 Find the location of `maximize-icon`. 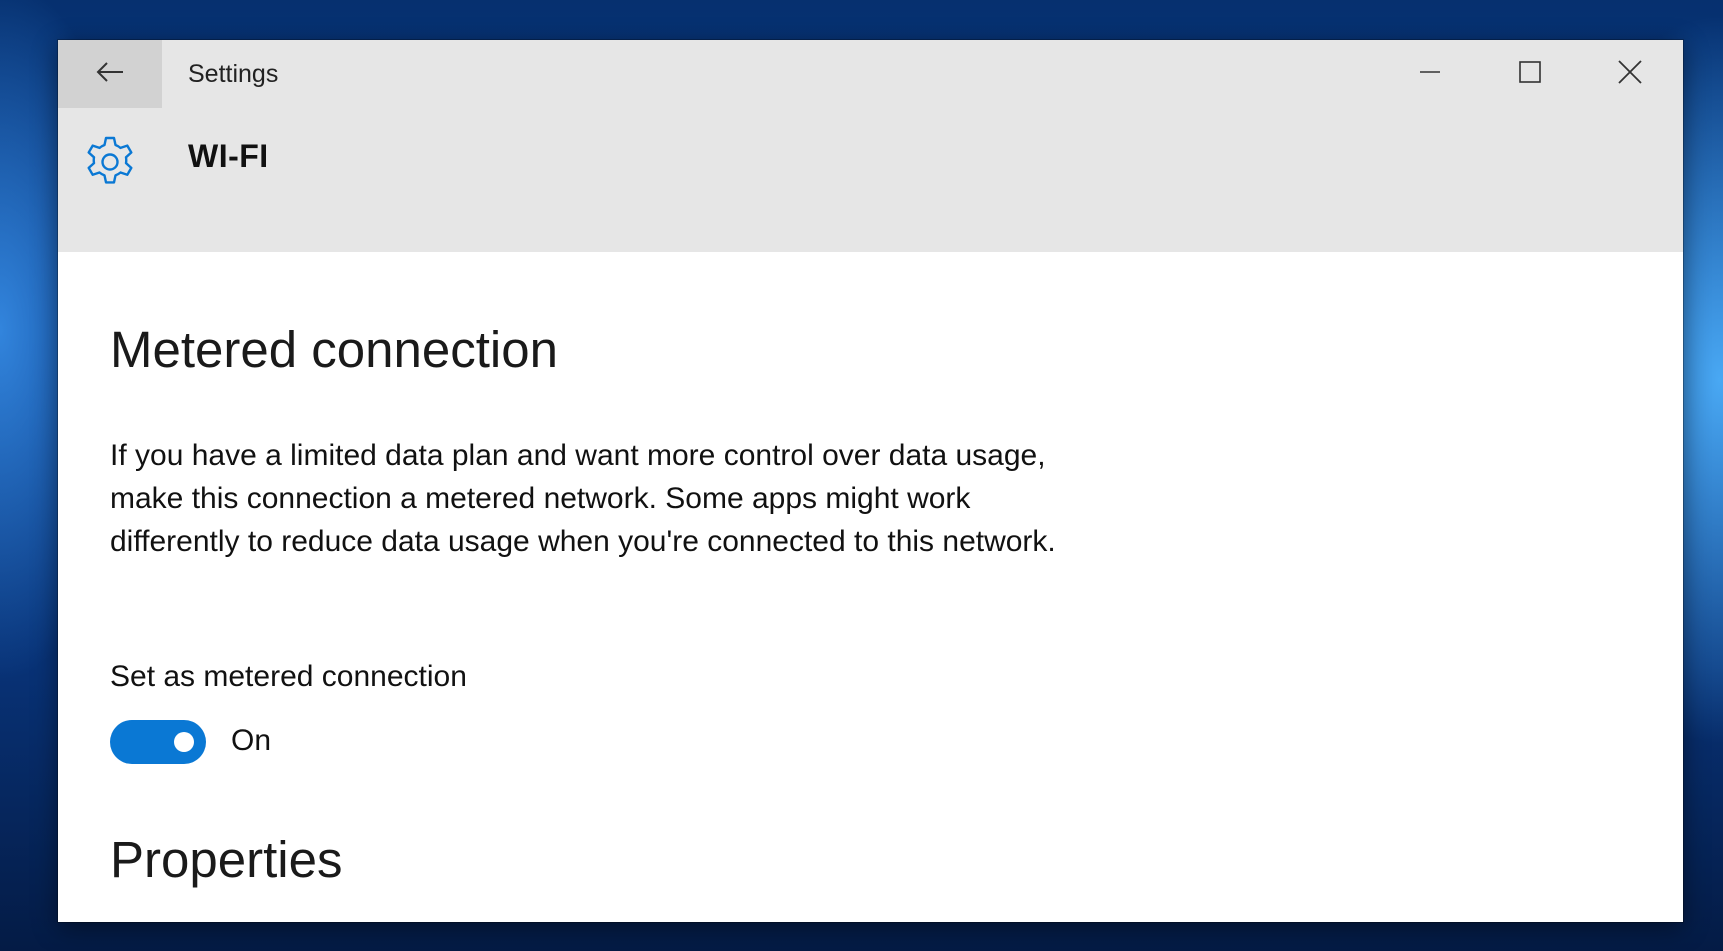

maximize-icon is located at coordinates (1530, 74).